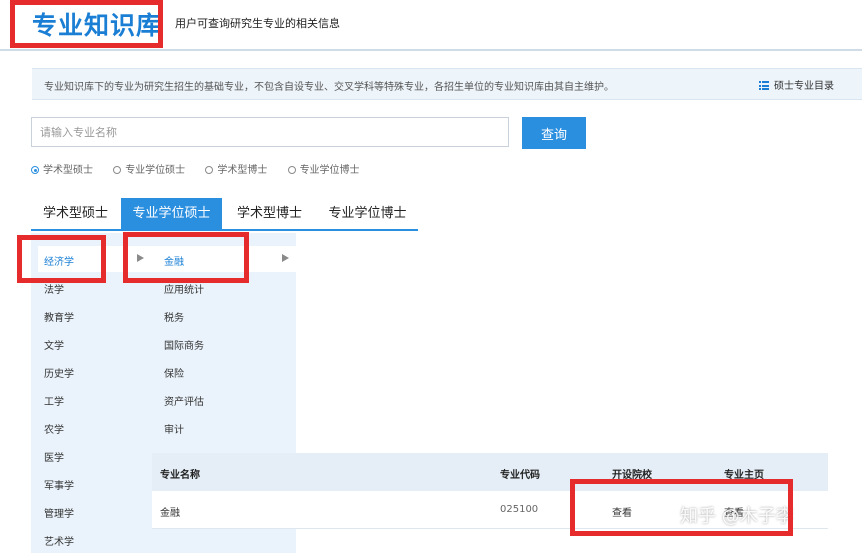 The height and width of the screenshot is (553, 862). What do you see at coordinates (75, 213) in the screenshot?
I see `tab-academic-master: 学术型硕士` at bounding box center [75, 213].